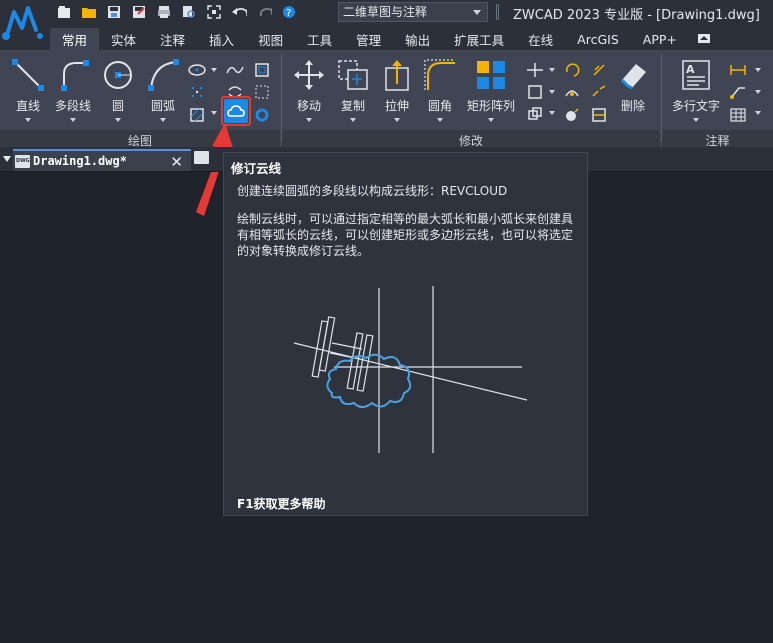 The height and width of the screenshot is (643, 773). I want to click on arc-button: 圆弧, so click(163, 93).